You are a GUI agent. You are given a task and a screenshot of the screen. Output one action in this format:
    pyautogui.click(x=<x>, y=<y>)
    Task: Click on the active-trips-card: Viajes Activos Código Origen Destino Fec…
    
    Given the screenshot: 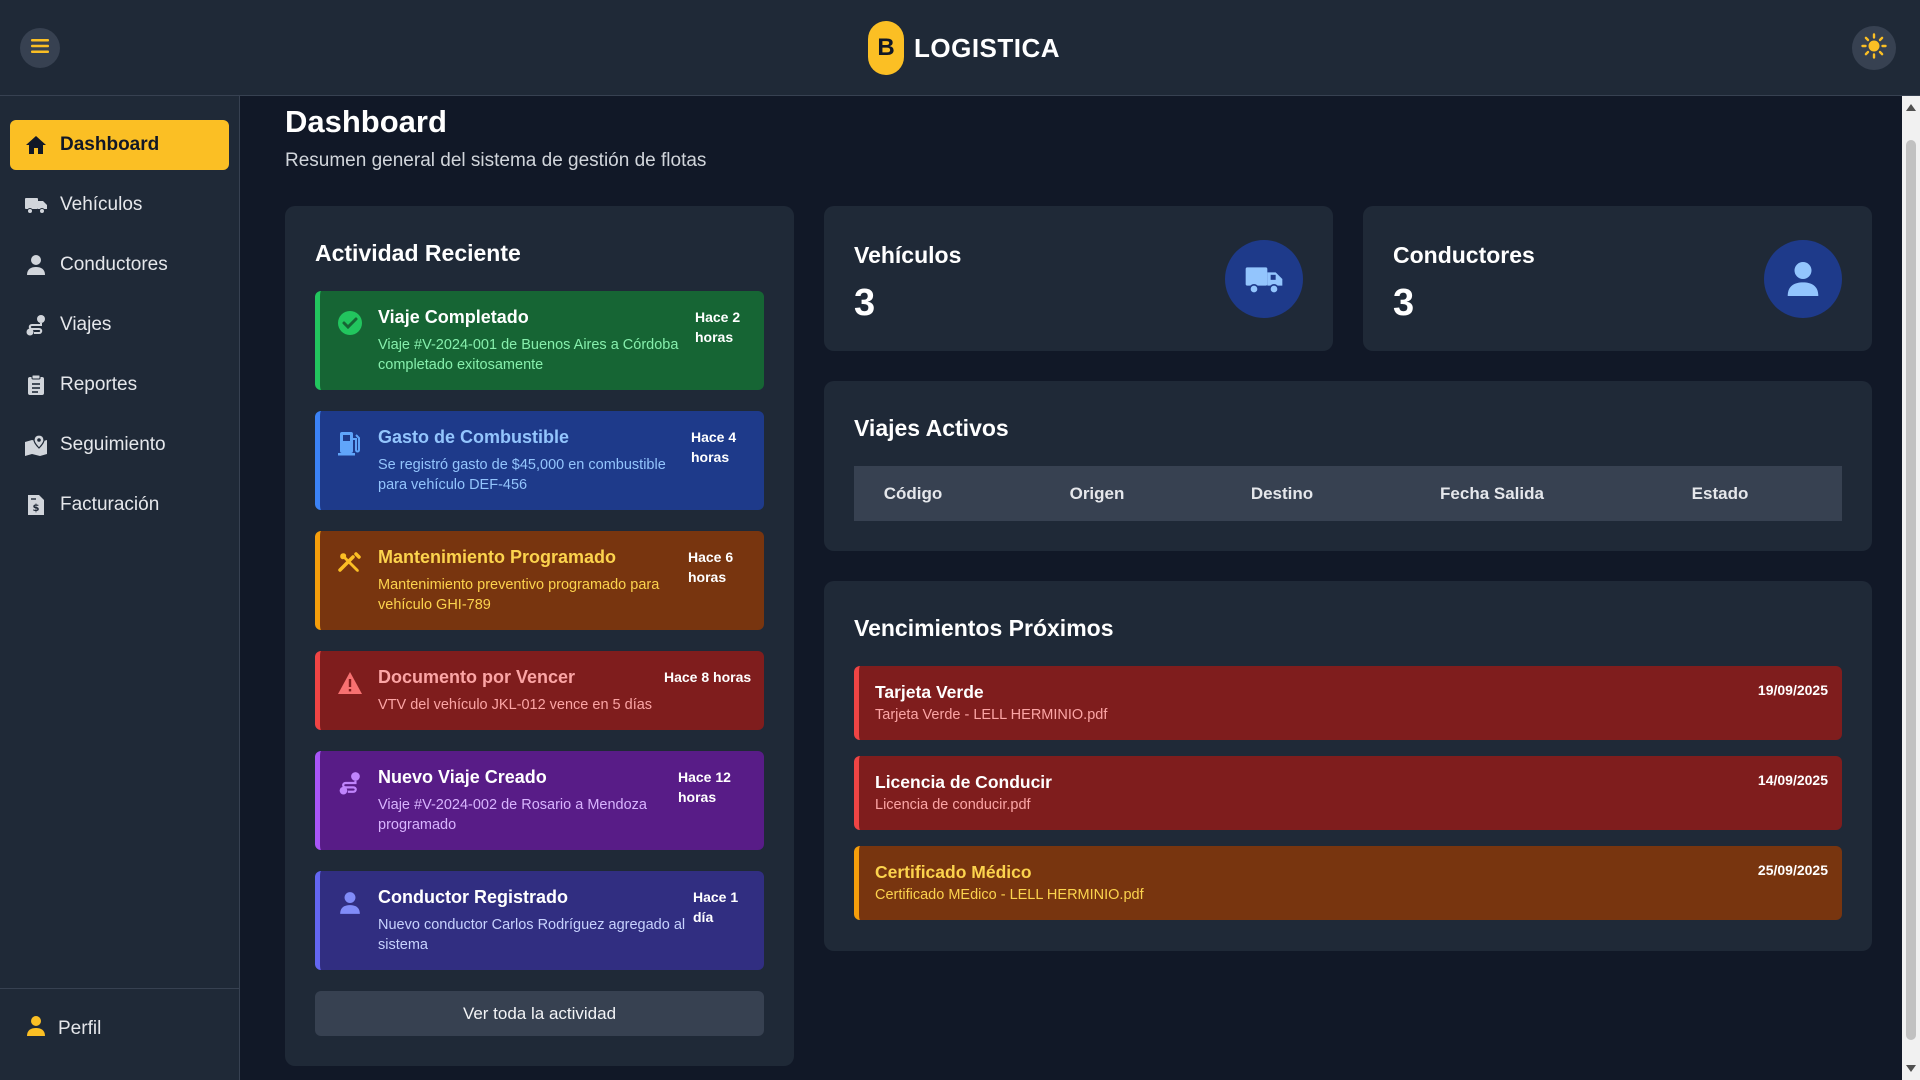 What is the action you would take?
    pyautogui.click(x=1348, y=466)
    